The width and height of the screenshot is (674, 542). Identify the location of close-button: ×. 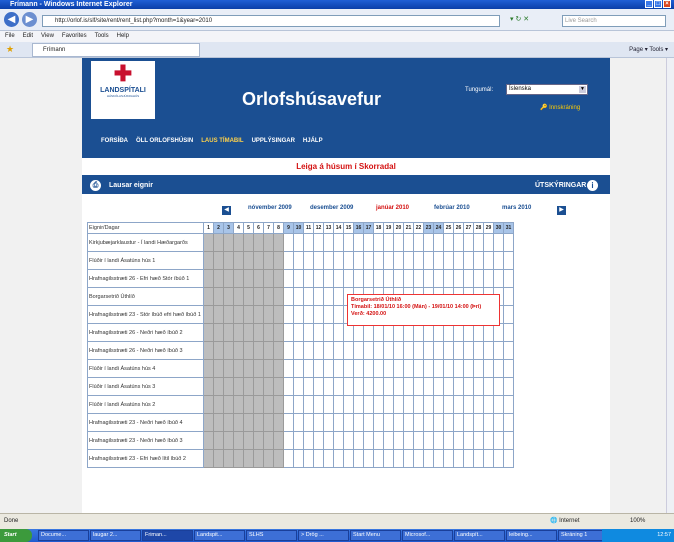
(667, 4).